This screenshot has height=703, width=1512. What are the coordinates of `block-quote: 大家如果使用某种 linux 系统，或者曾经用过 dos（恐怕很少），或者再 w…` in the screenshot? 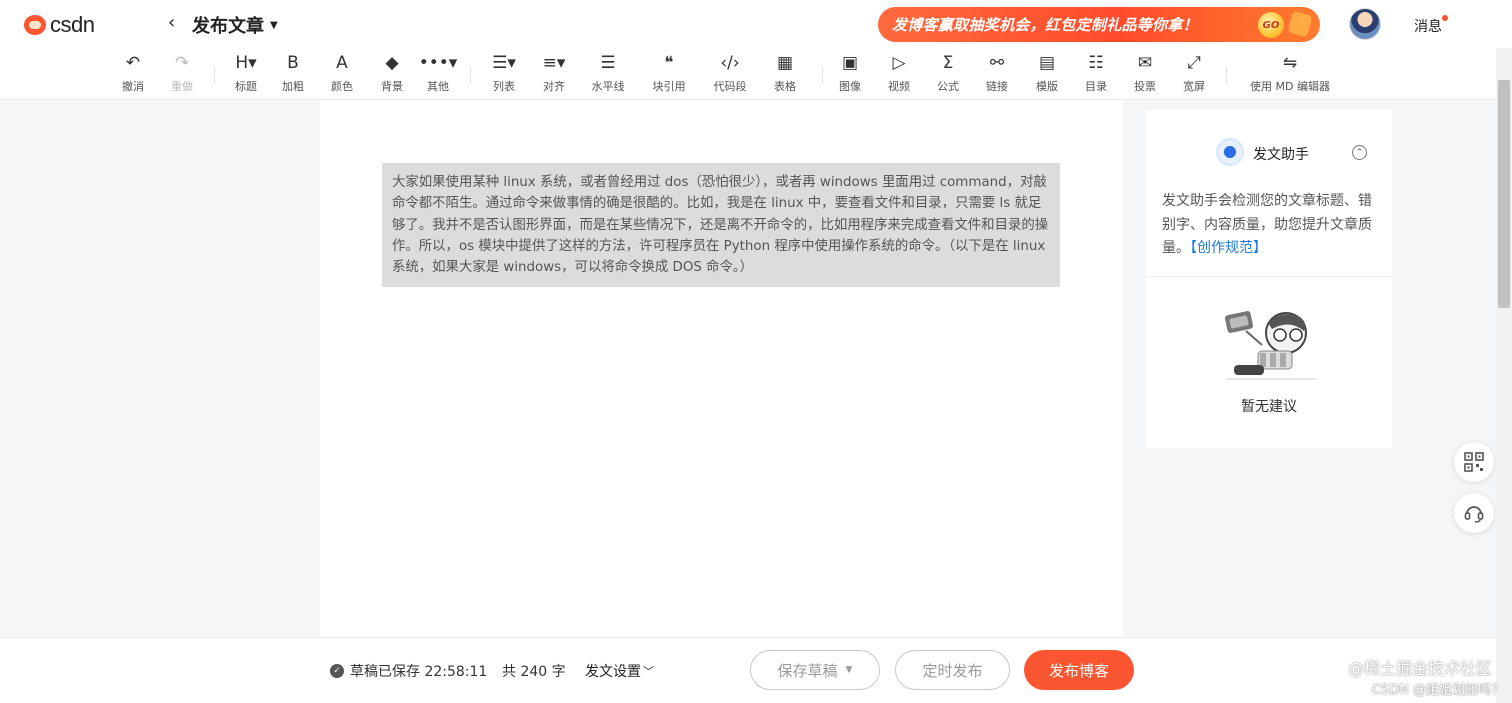 It's located at (721, 225).